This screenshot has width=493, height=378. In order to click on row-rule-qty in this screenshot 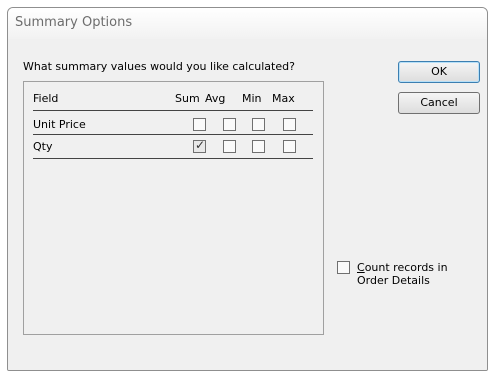, I will do `click(173, 158)`.